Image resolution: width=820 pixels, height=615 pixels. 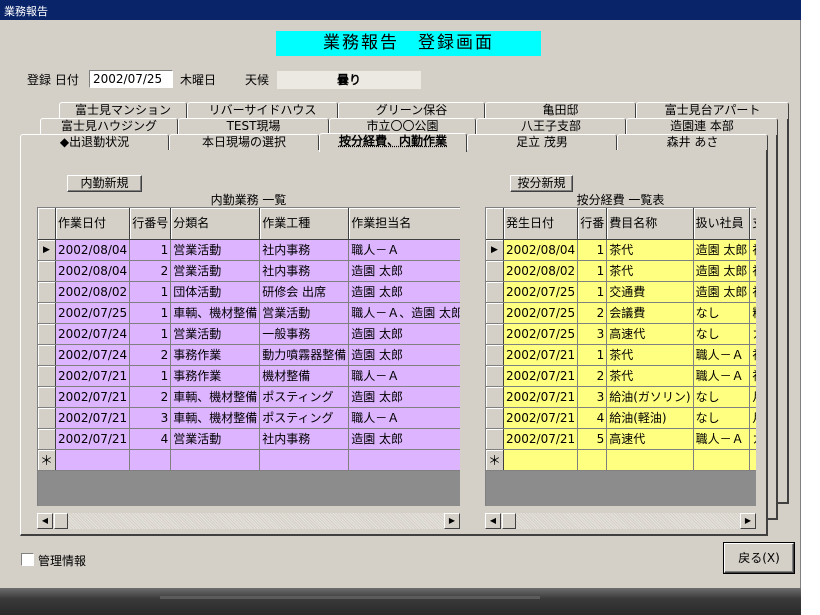 What do you see at coordinates (262, 110) in the screenshot?
I see `tab-riverside-house: リバーサイドハウス` at bounding box center [262, 110].